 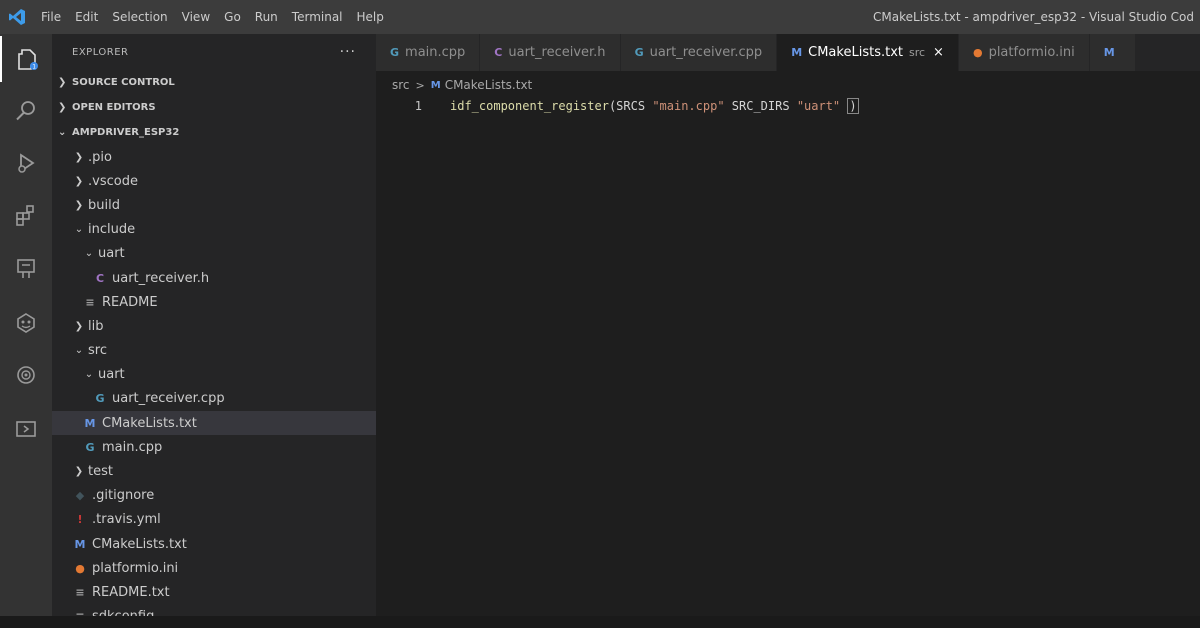 I want to click on explorer-icon: 1, so click(x=26, y=59).